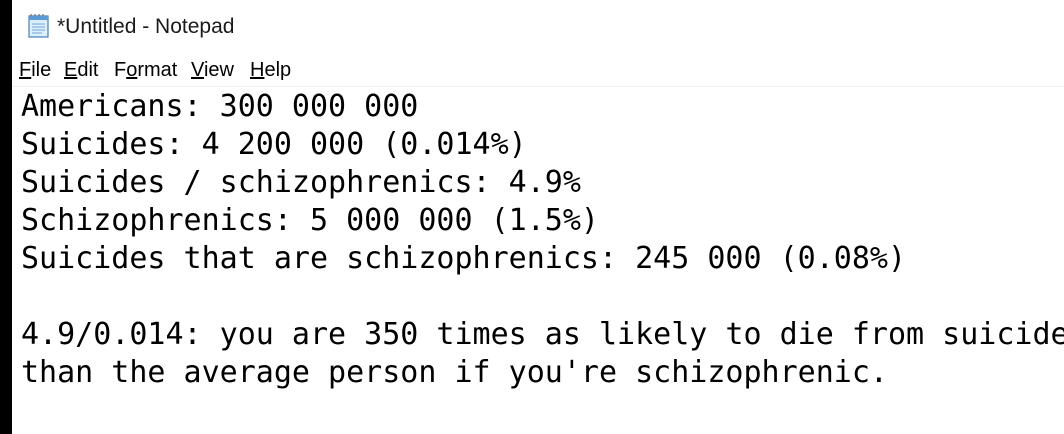 Image resolution: width=1064 pixels, height=434 pixels. What do you see at coordinates (71, 70) in the screenshot?
I see `menu-edit-accelerator: E` at bounding box center [71, 70].